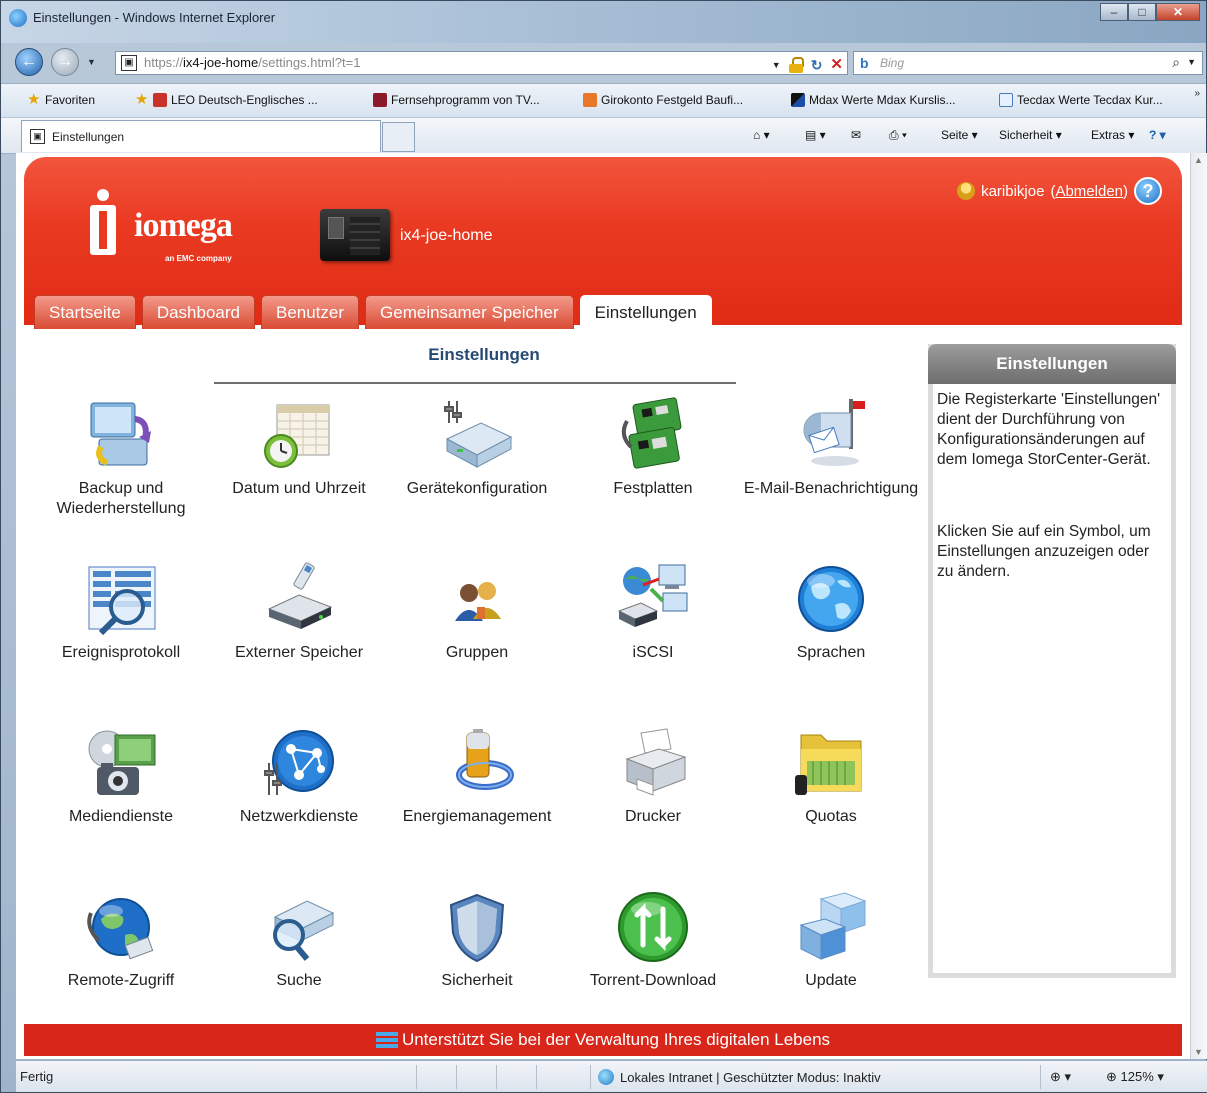 The image size is (1207, 1093). I want to click on external-drive-icon, so click(299, 600).